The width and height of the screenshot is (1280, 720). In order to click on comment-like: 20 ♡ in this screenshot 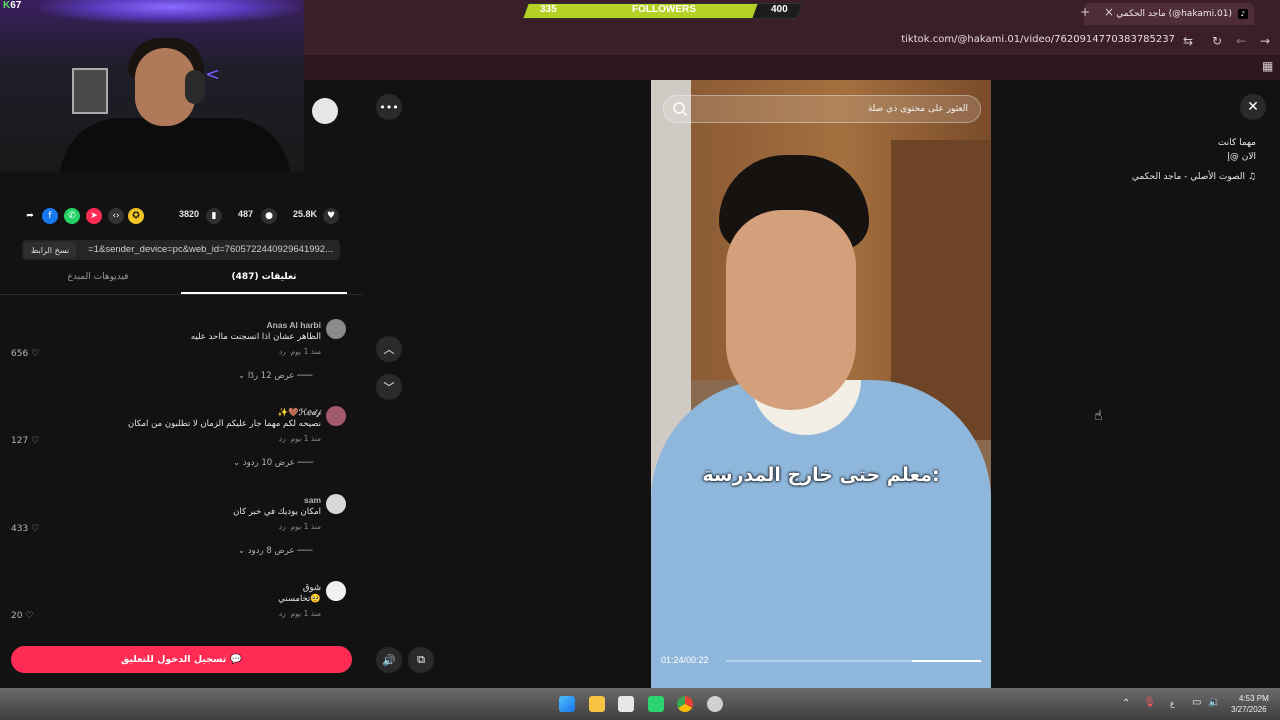, I will do `click(22, 616)`.